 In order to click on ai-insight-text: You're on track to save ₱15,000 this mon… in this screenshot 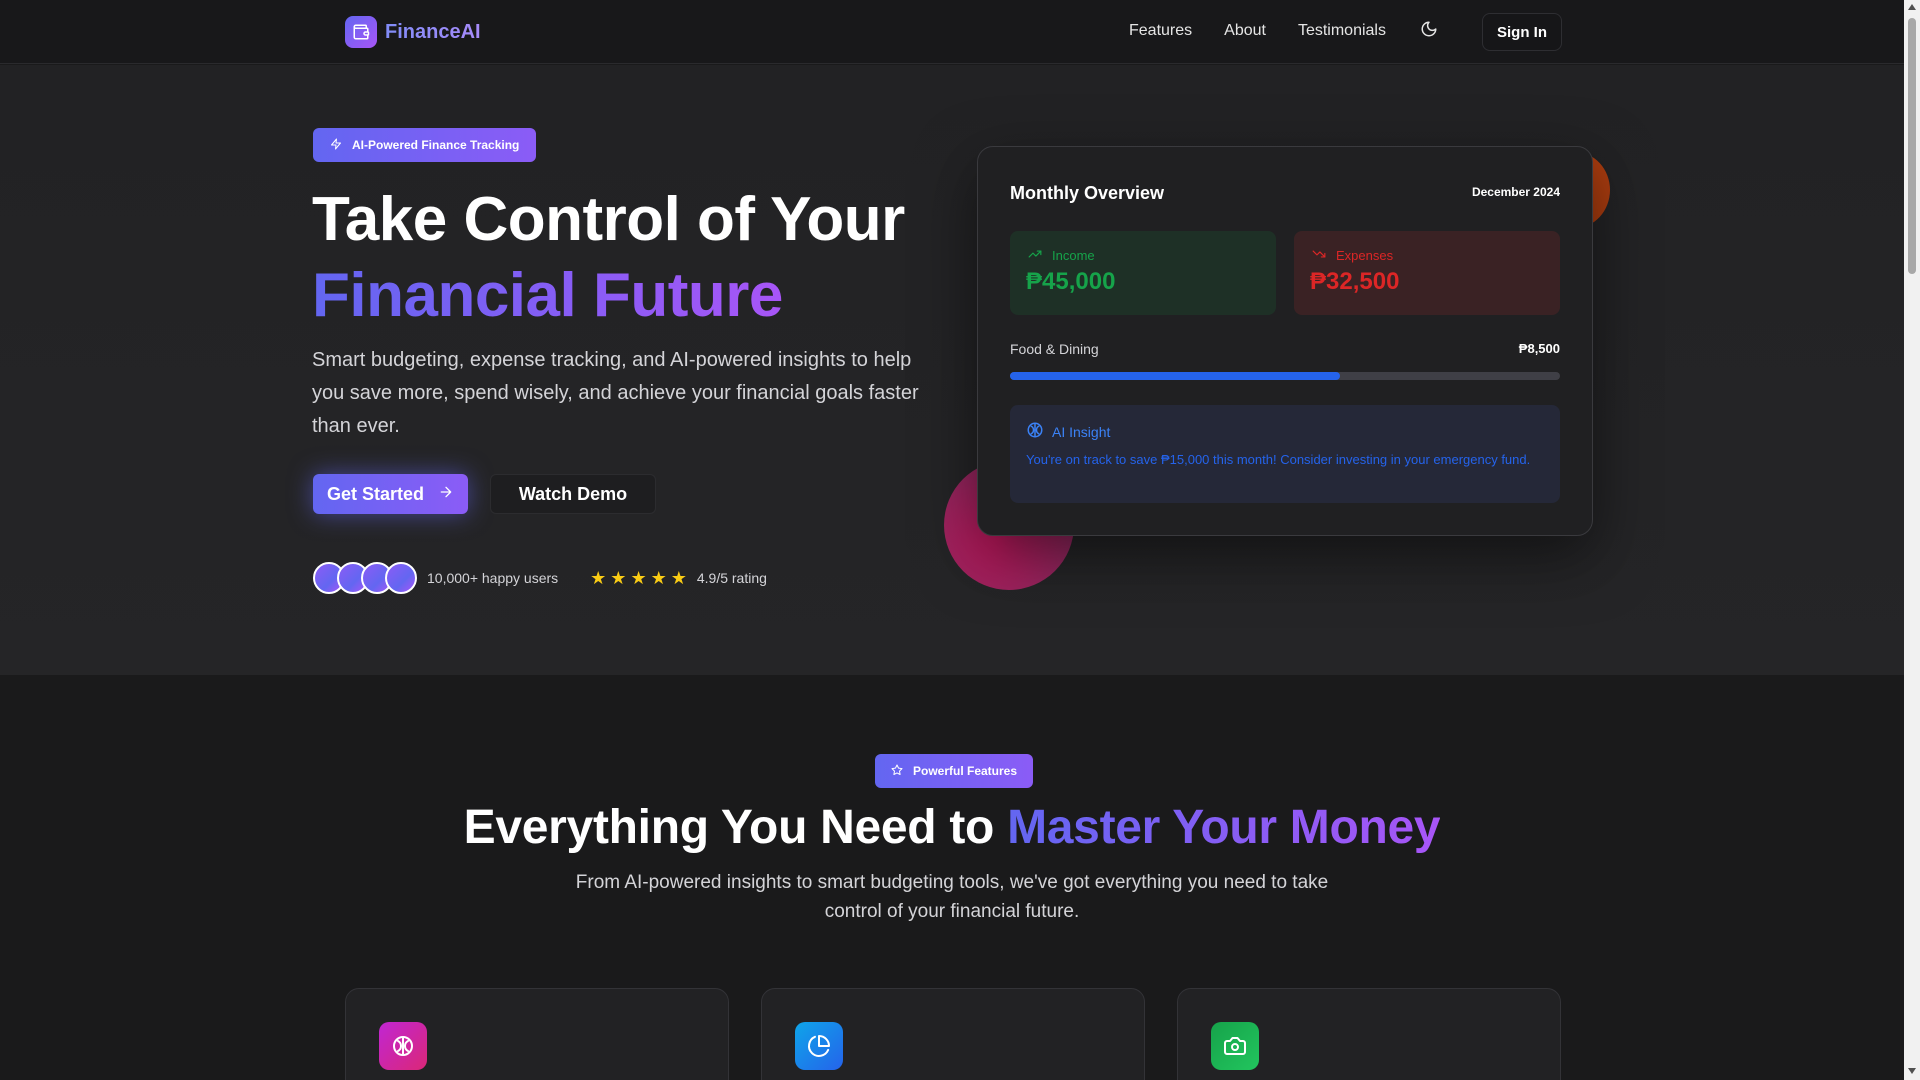, I will do `click(1278, 459)`.